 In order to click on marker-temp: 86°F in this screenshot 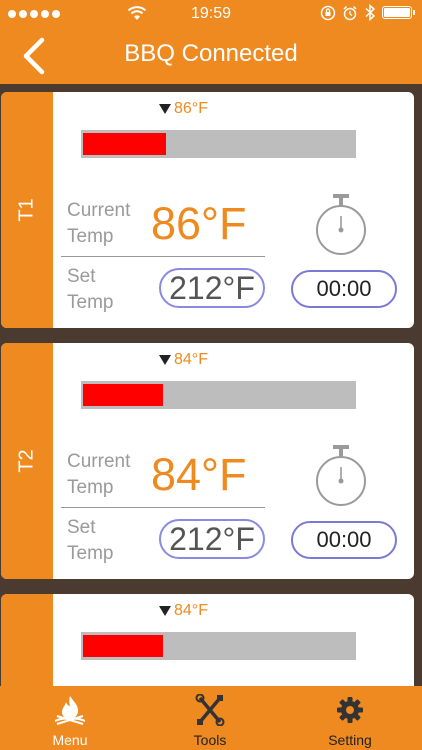, I will do `click(191, 108)`.